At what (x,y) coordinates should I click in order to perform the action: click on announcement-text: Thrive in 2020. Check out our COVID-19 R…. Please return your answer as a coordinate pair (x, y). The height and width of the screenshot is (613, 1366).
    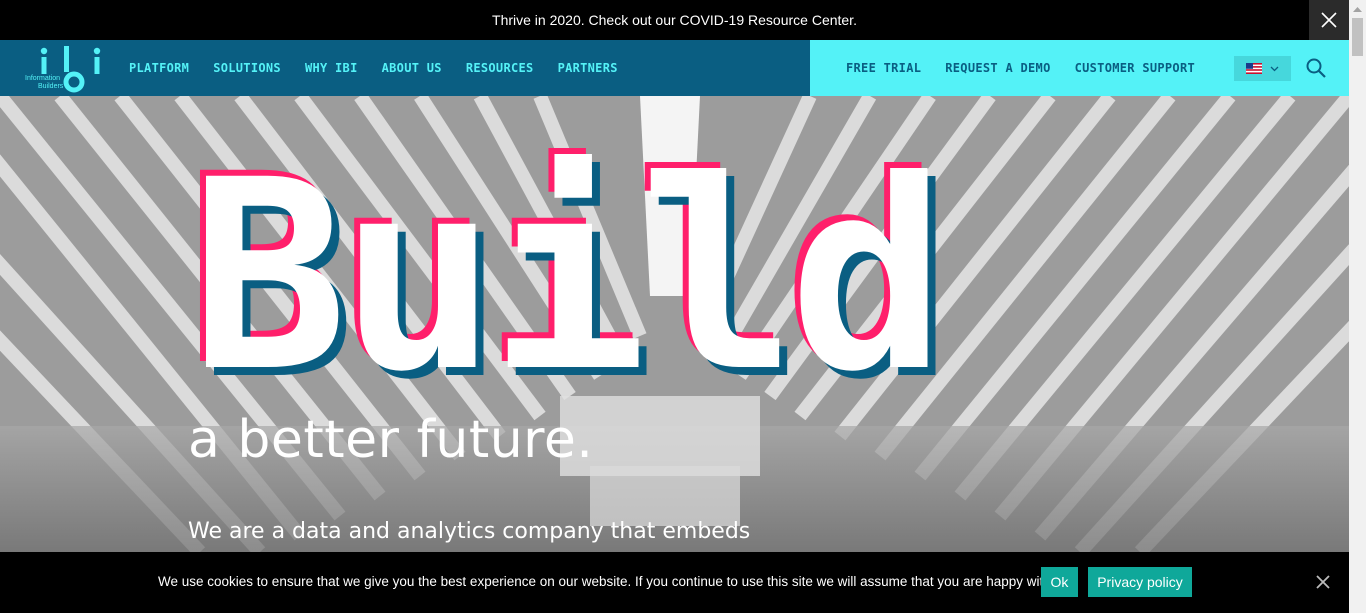
    Looking at the image, I should click on (674, 20).